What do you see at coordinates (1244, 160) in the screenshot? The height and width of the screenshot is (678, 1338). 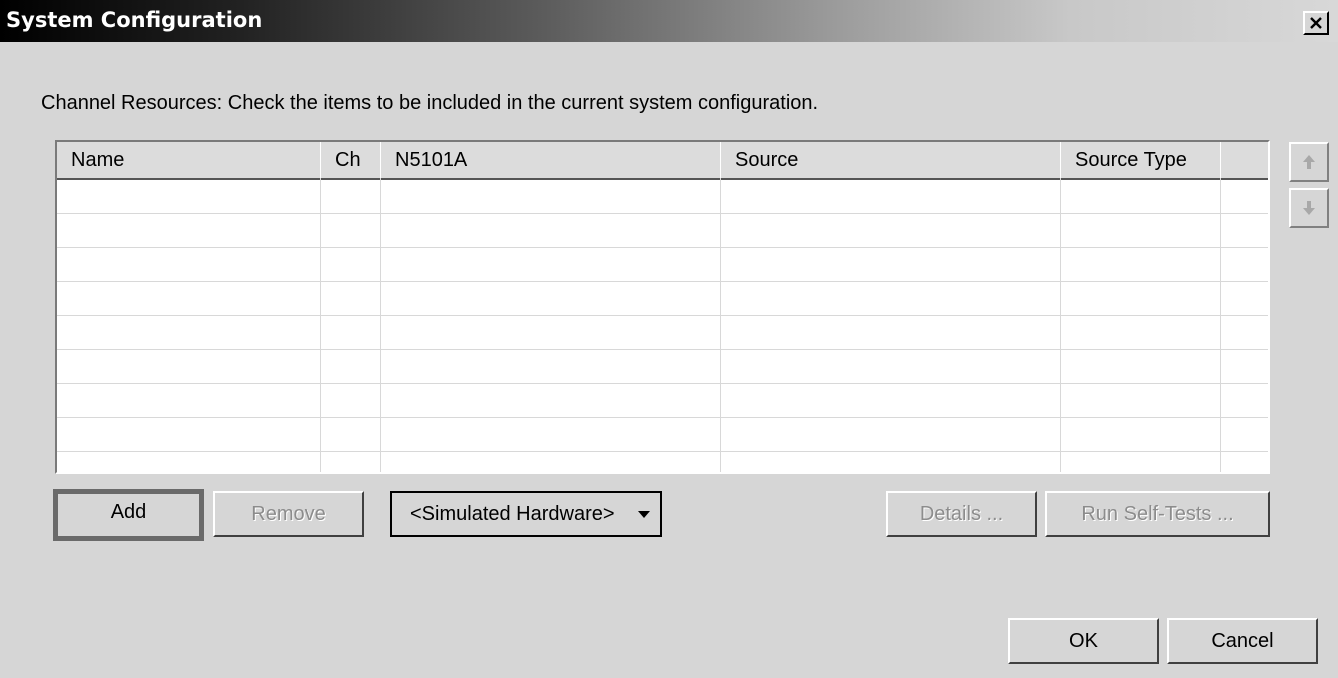 I see `column-header-extra` at bounding box center [1244, 160].